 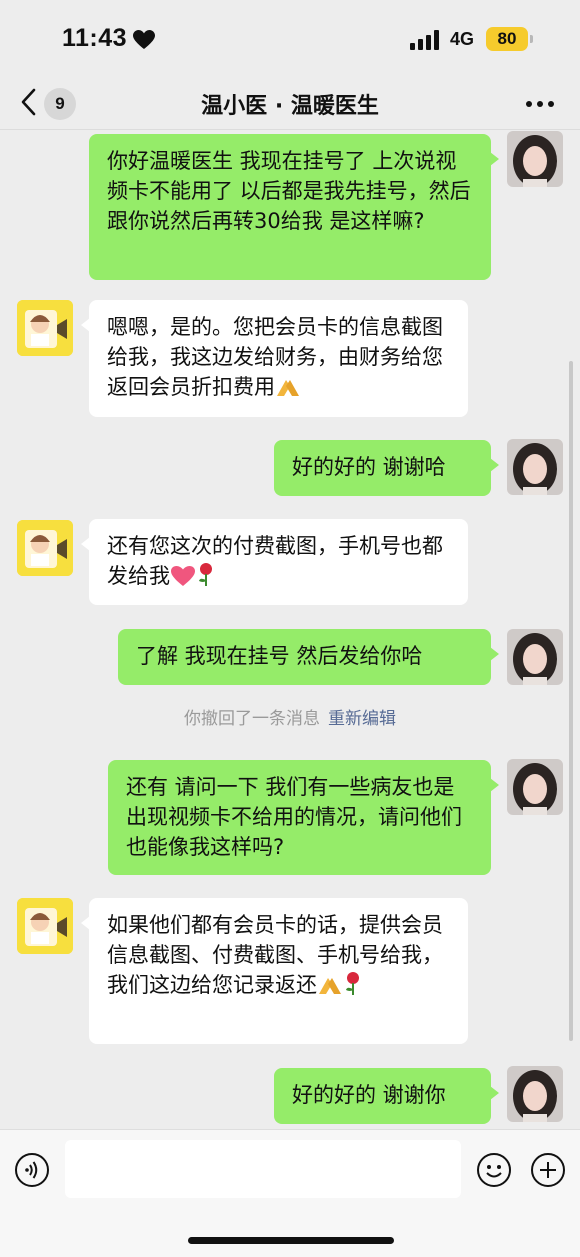 I want to click on network-type: 4G, so click(x=462, y=39).